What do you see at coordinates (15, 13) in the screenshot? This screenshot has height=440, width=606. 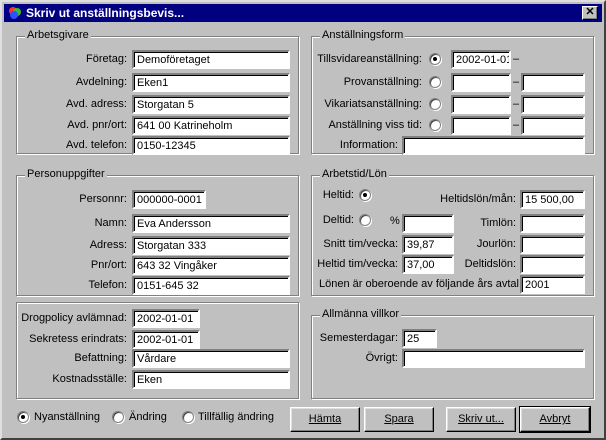 I see `app-logo-icon` at bounding box center [15, 13].